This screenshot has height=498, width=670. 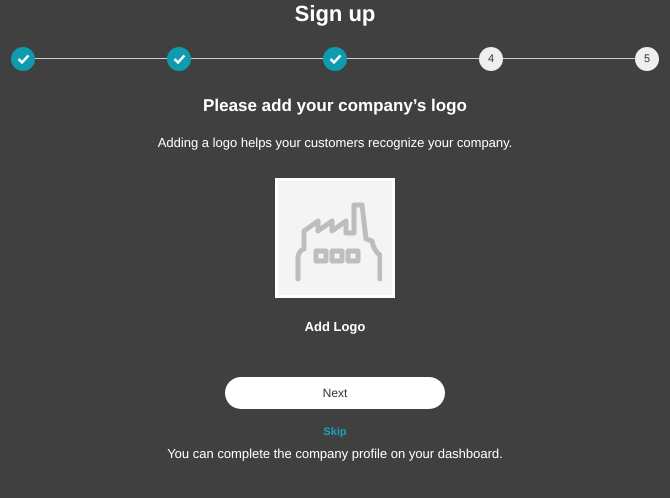 What do you see at coordinates (647, 59) in the screenshot?
I see `step-number: 5` at bounding box center [647, 59].